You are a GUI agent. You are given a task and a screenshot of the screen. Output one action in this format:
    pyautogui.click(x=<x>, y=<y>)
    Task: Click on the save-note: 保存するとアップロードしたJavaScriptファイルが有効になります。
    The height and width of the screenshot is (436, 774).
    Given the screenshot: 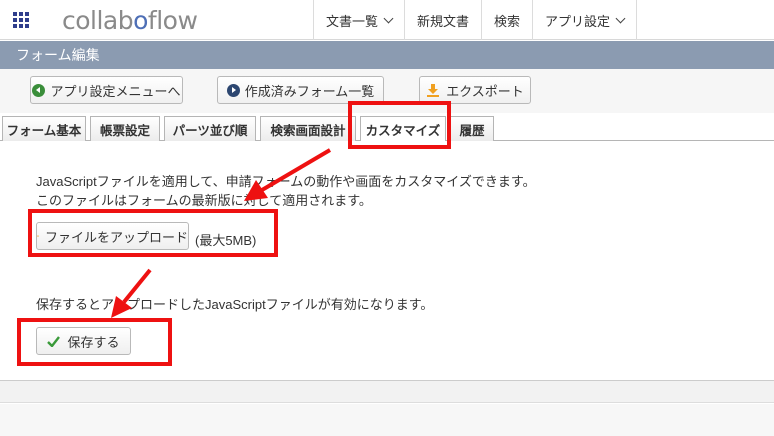 What is the action you would take?
    pyautogui.click(x=235, y=304)
    